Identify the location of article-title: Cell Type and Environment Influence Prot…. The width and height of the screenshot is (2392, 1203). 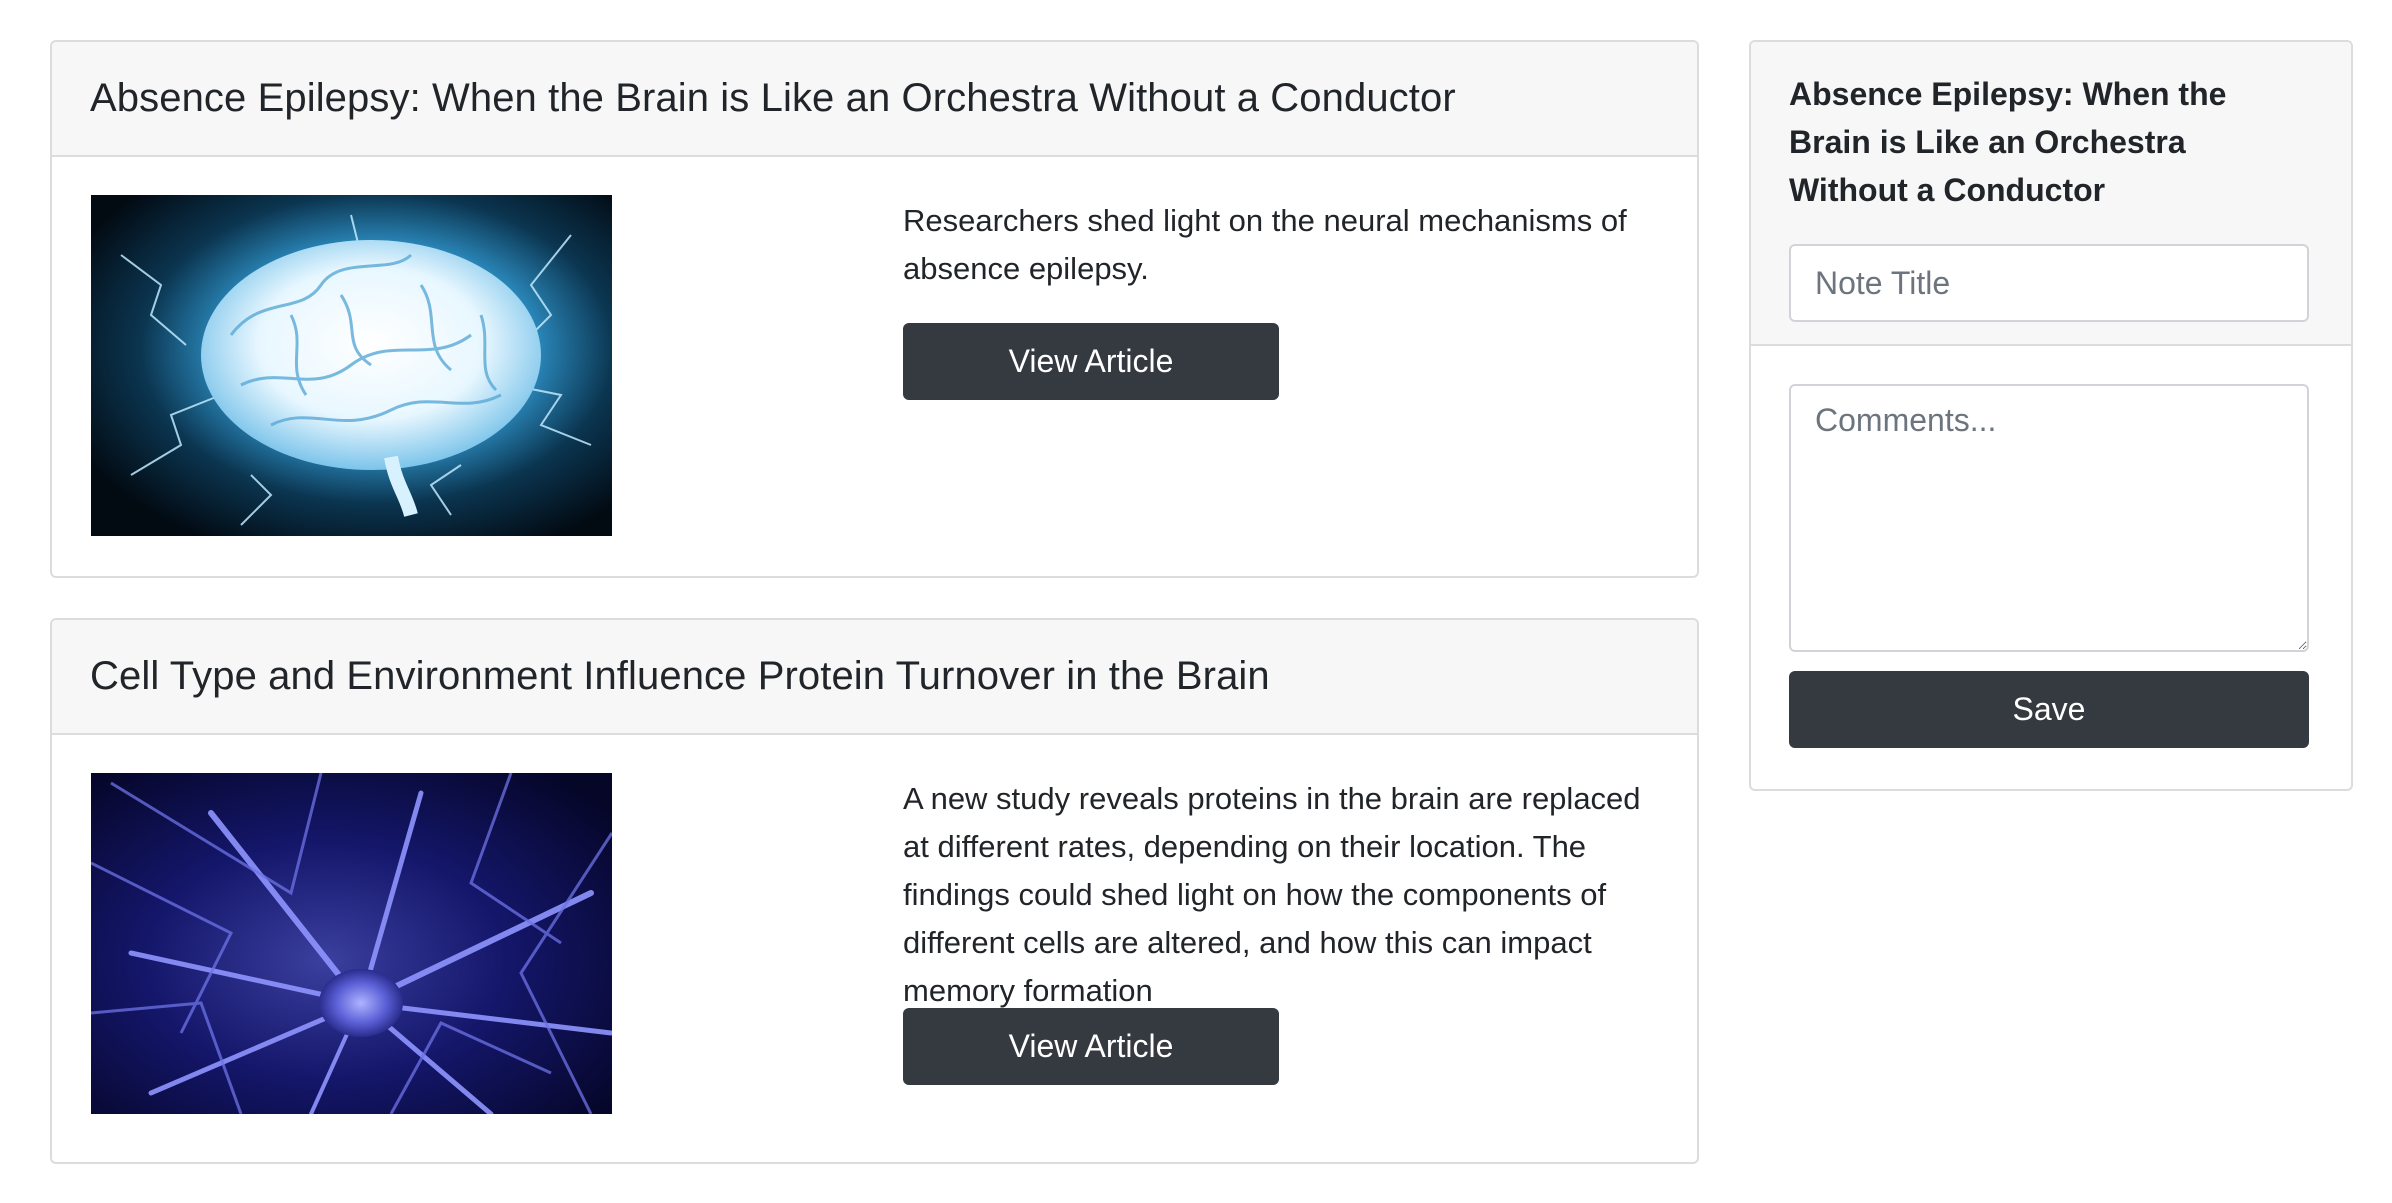
(680, 676).